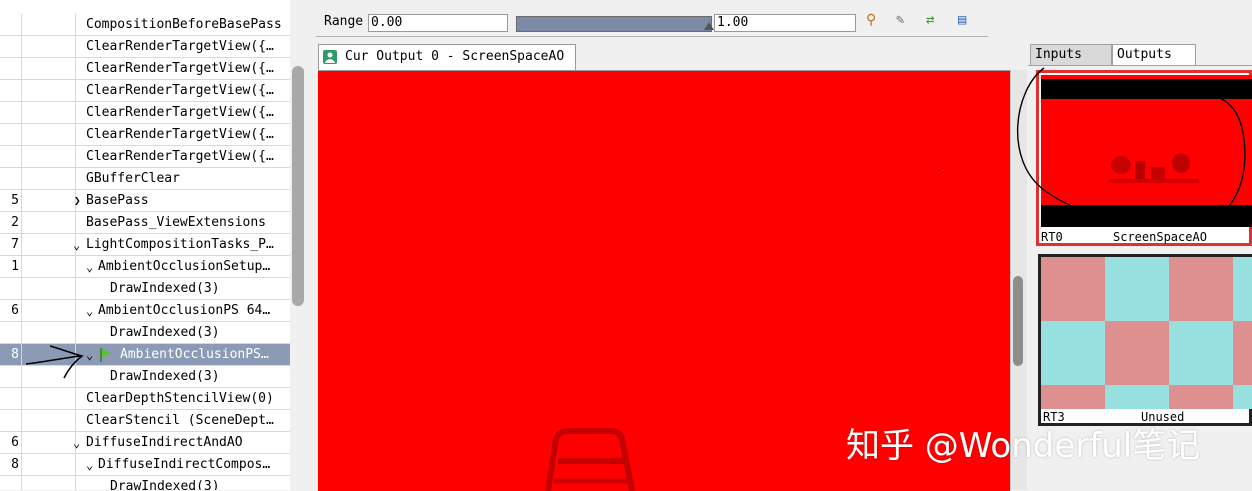  I want to click on event-id: 2, so click(11, 222).